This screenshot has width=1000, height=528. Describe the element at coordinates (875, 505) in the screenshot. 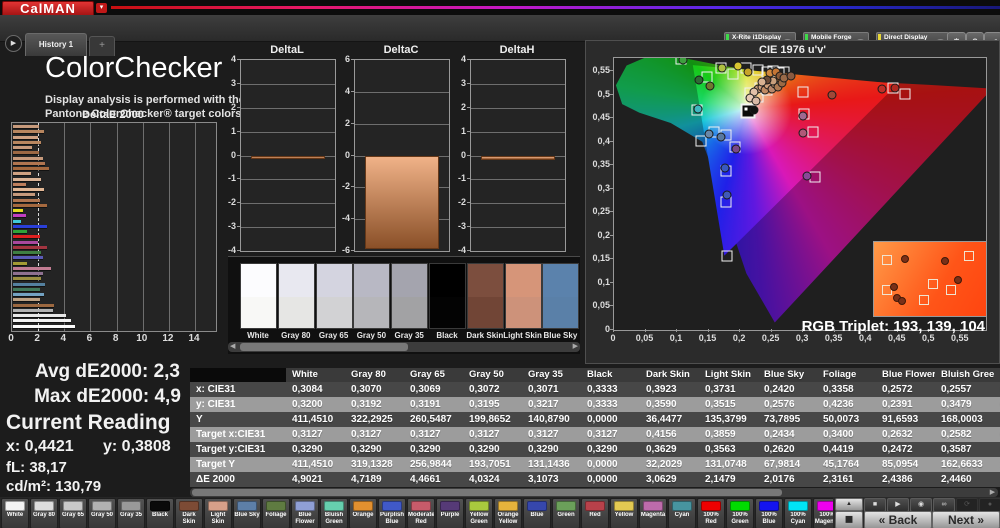

I see `stop-button: ■` at that location.